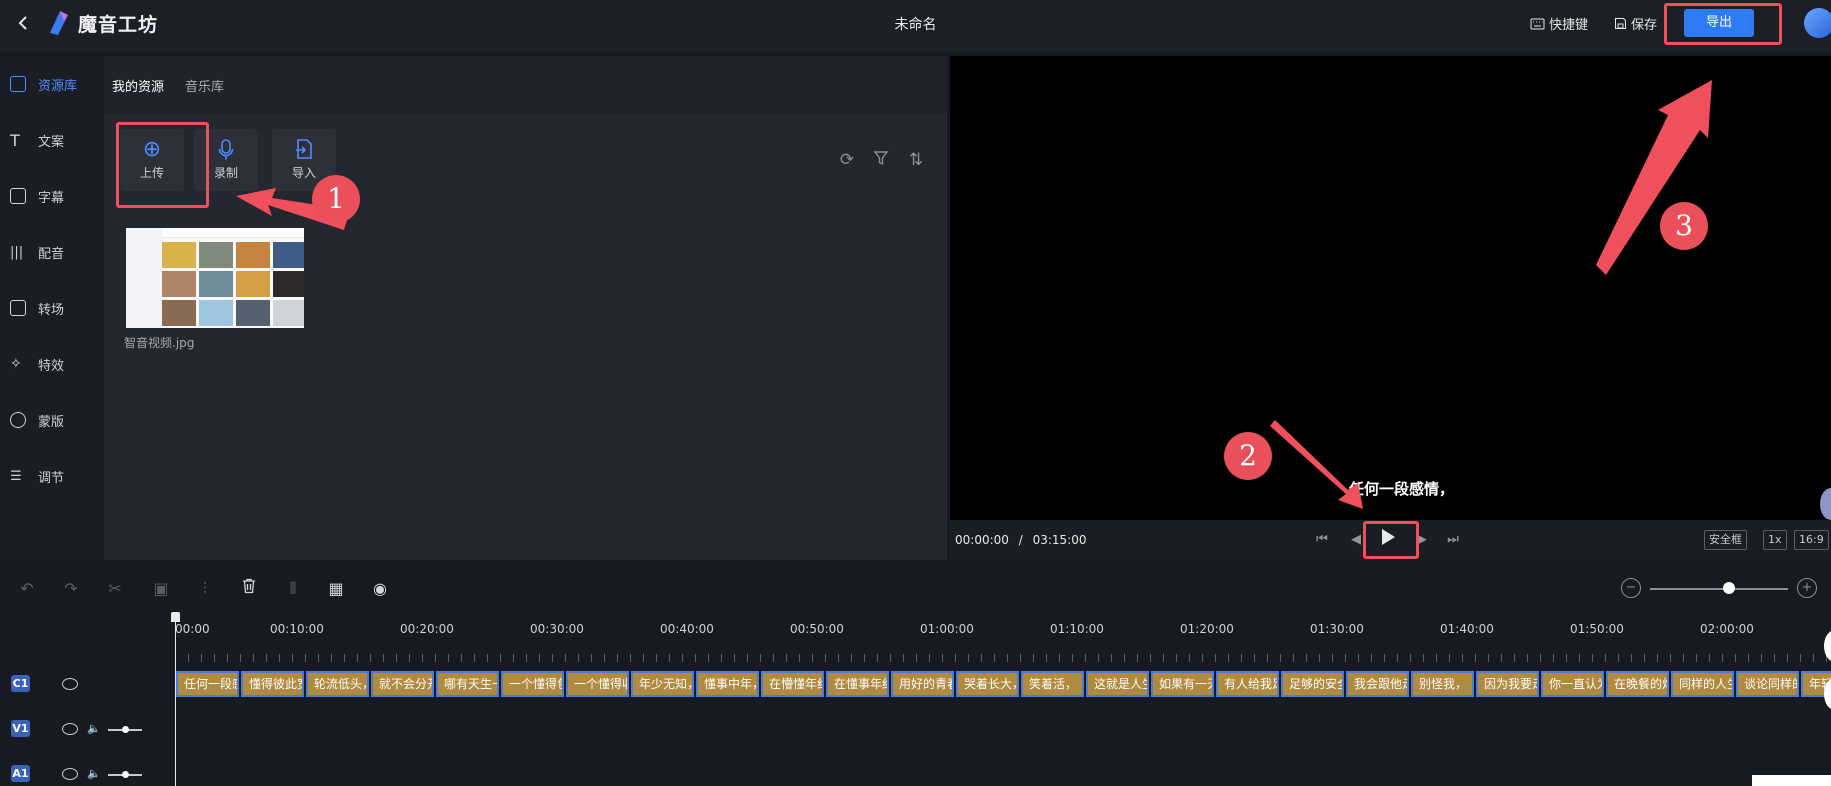 Image resolution: width=1831 pixels, height=786 pixels. What do you see at coordinates (37, 252) in the screenshot?
I see `sidebar-item-dubbing: ||| 配音` at bounding box center [37, 252].